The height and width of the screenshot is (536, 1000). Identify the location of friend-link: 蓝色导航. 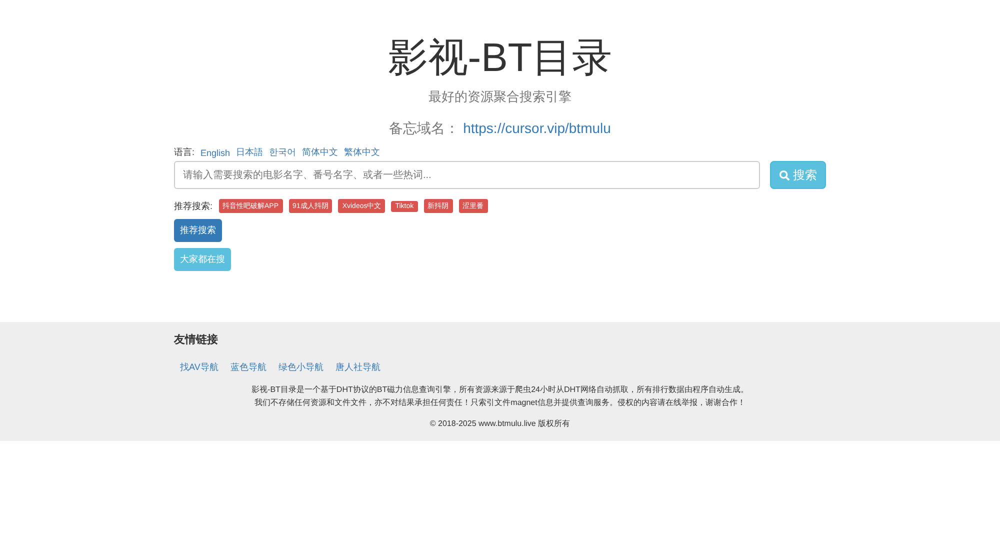
(248, 367).